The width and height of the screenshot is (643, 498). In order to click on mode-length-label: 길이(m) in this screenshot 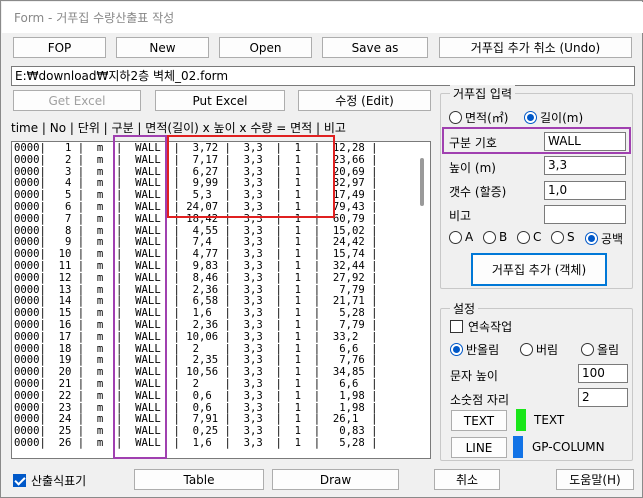, I will do `click(562, 118)`.